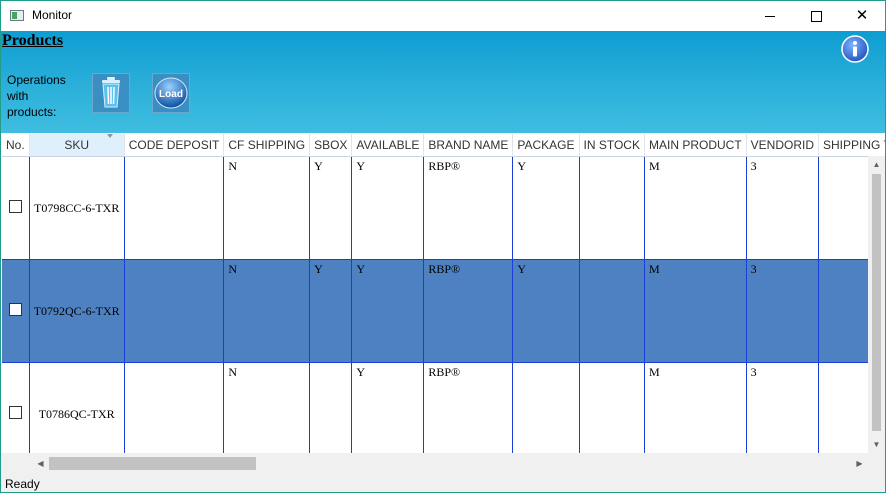  I want to click on minimize-icon, so click(770, 16).